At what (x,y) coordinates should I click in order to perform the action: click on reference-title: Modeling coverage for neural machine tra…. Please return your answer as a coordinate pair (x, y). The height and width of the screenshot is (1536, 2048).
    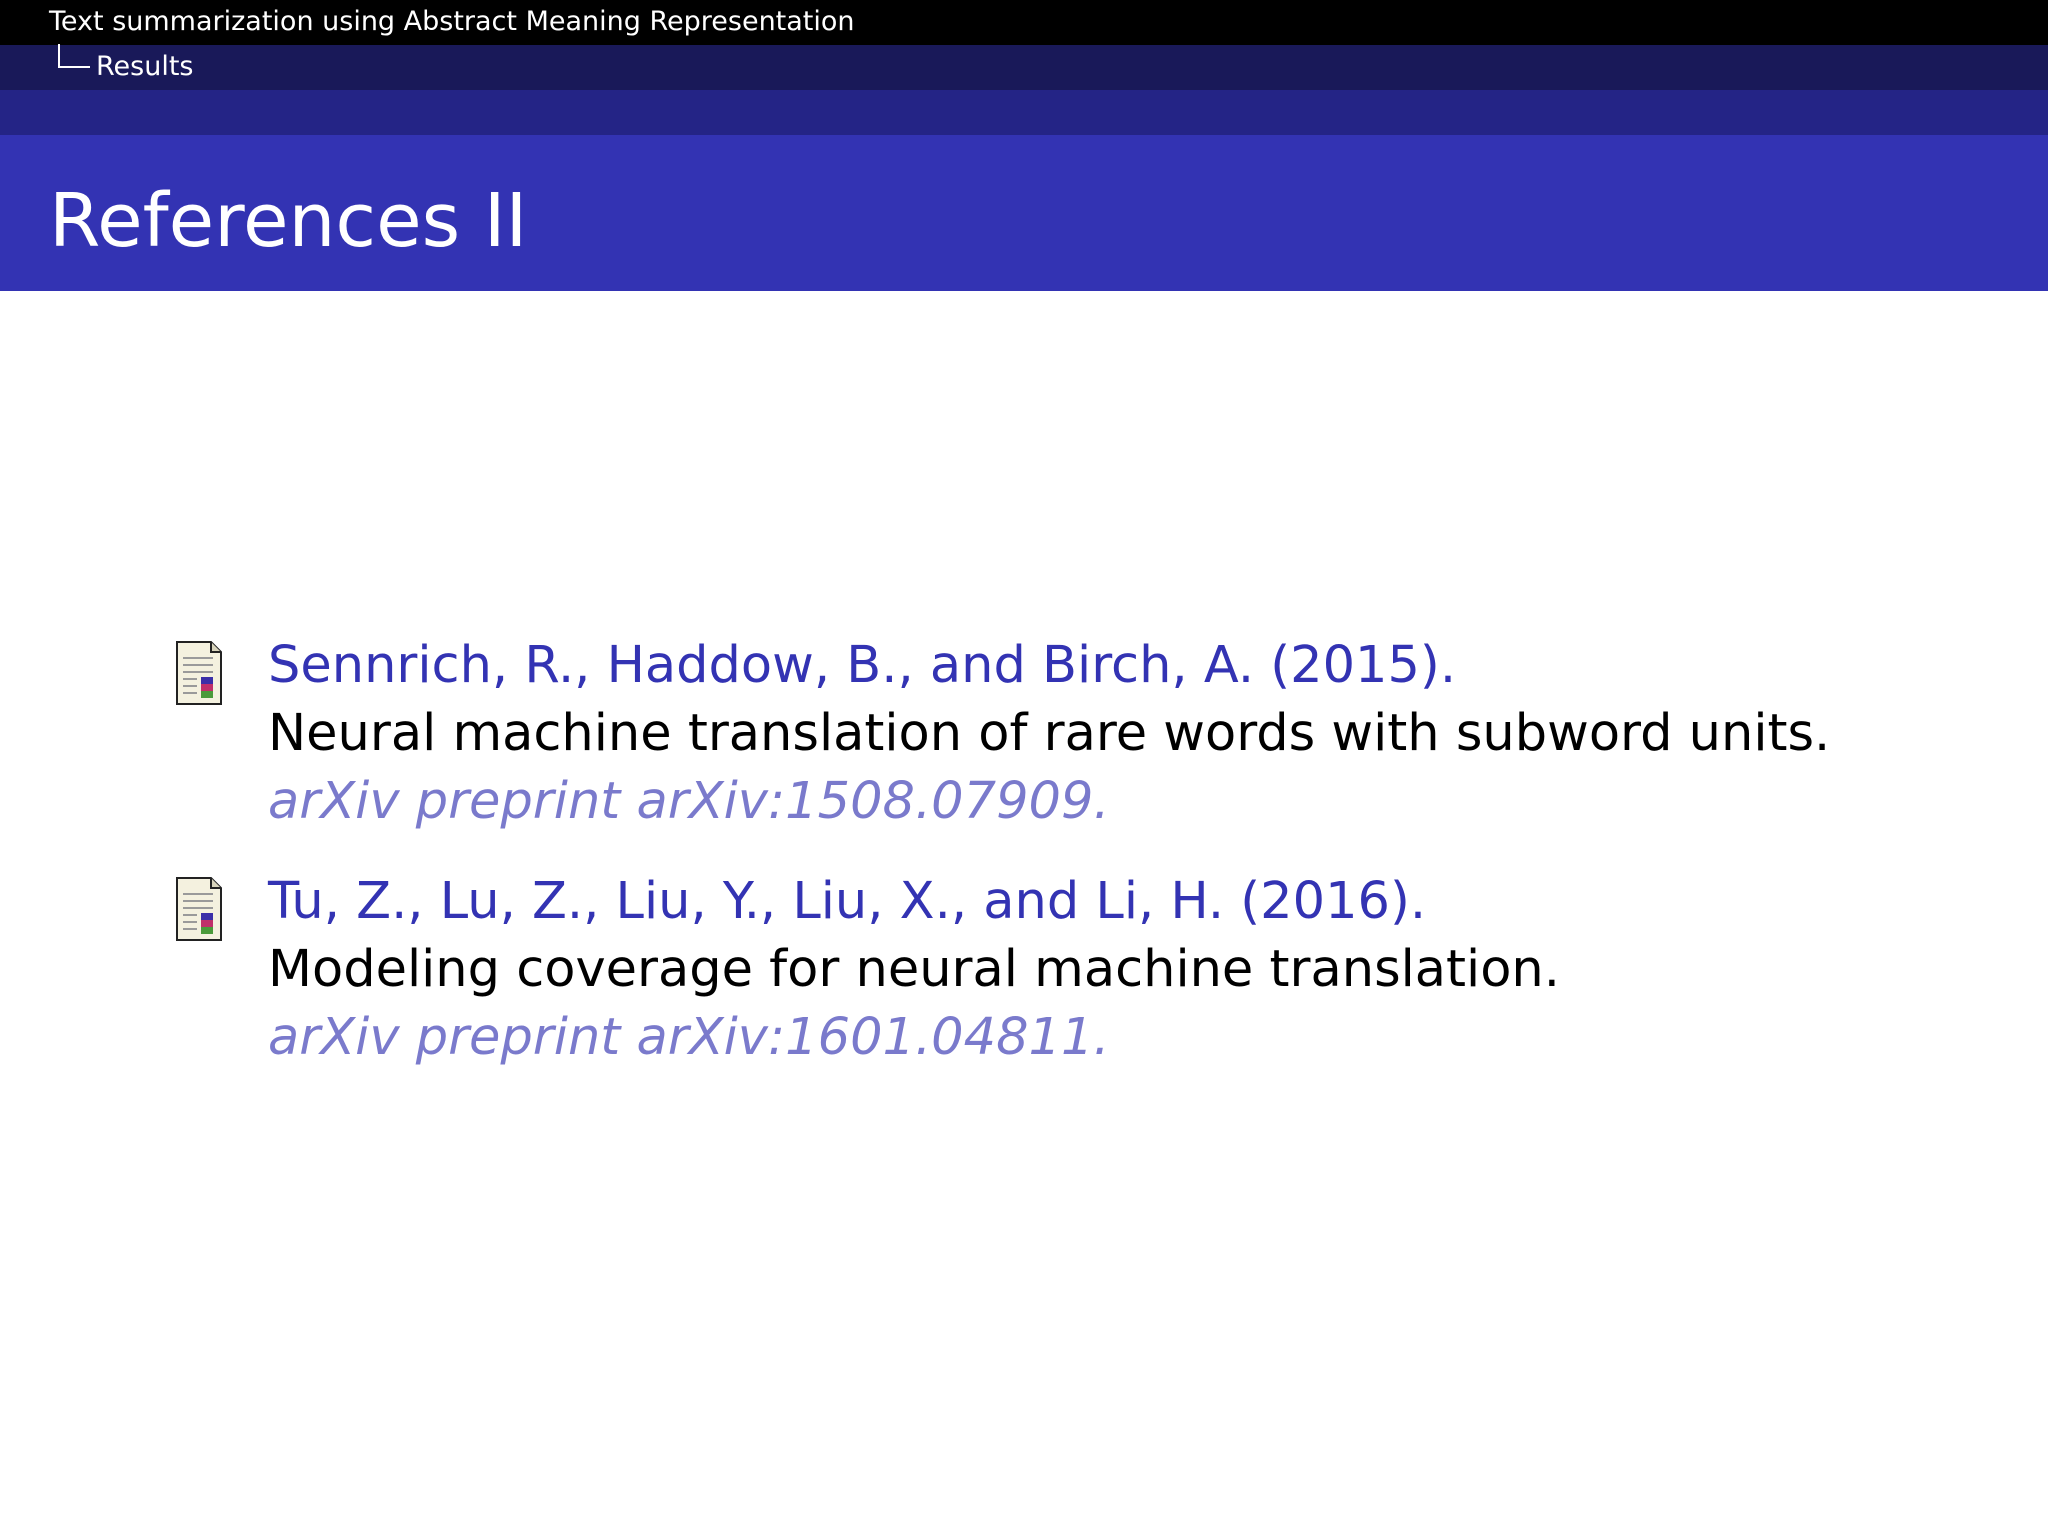
    Looking at the image, I should click on (914, 969).